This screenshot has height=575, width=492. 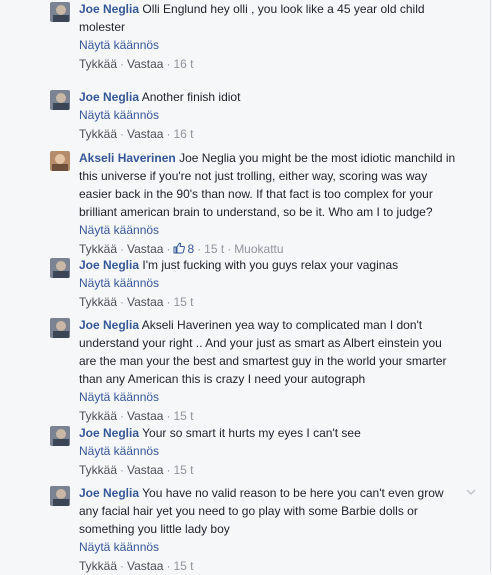 I want to click on chevron-down-icon, so click(x=471, y=492).